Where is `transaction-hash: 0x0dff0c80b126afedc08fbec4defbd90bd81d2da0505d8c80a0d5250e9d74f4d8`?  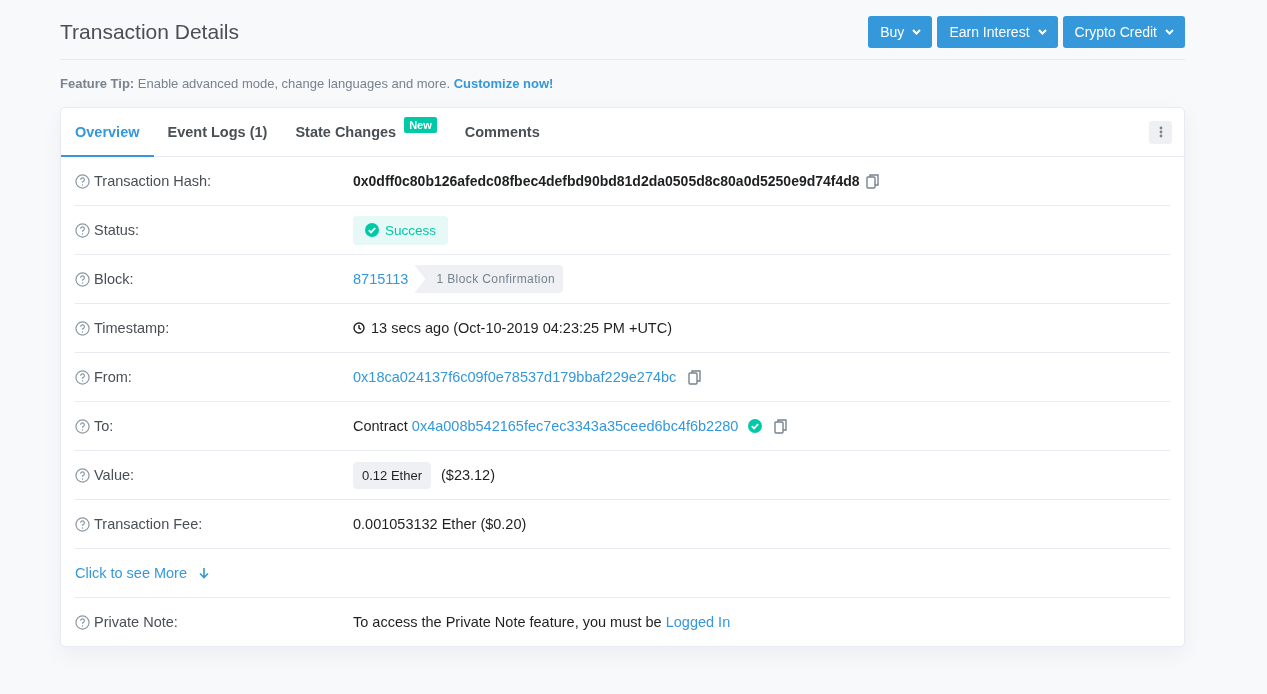 transaction-hash: 0x0dff0c80b126afedc08fbec4defbd90bd81d2da0505d8c80a0d5250e9d74f4d8 is located at coordinates (606, 181).